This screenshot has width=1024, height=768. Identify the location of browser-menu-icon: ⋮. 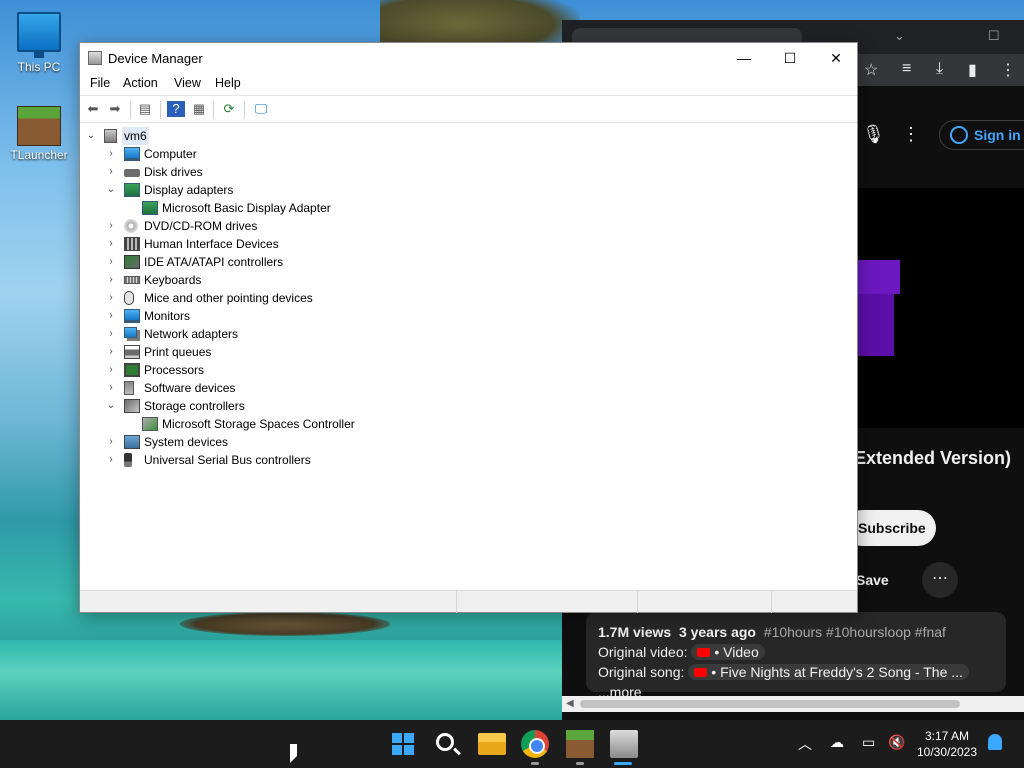
(1008, 70).